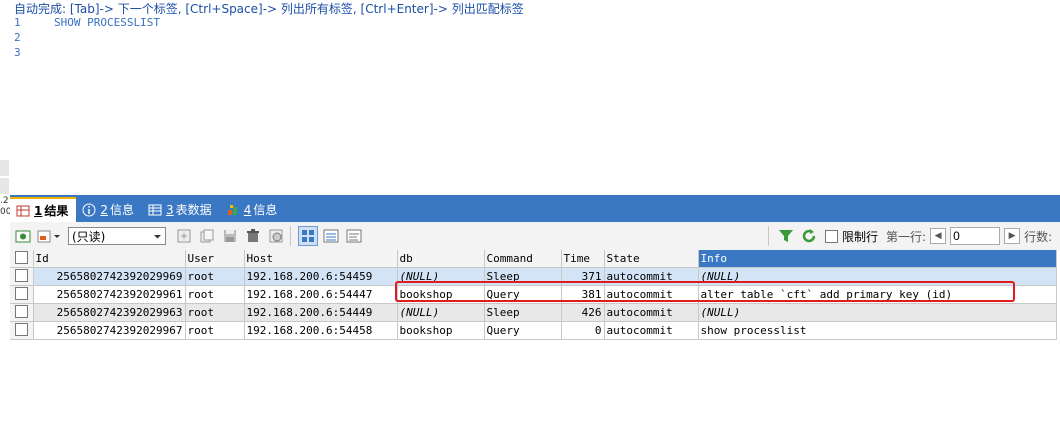  I want to click on cell-command: Sleep, so click(523, 312).